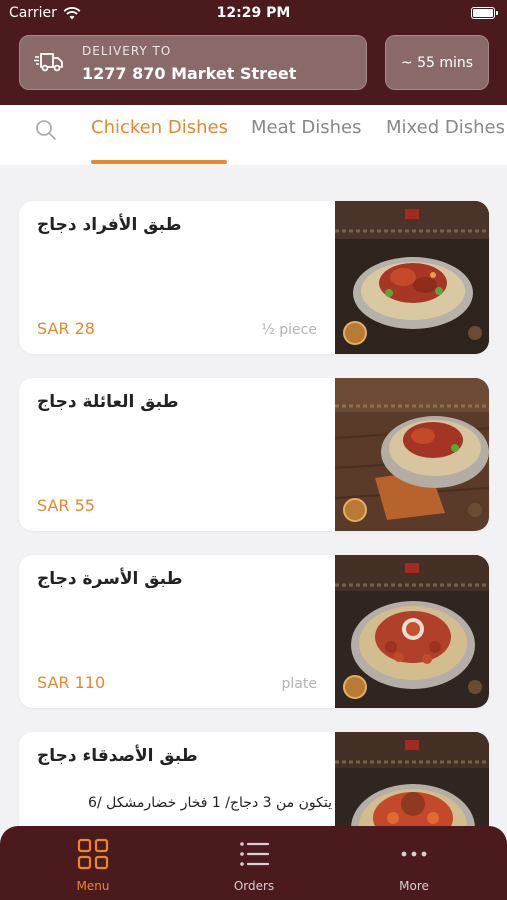 This screenshot has width=507, height=900. What do you see at coordinates (414, 854) in the screenshot?
I see `more-icon` at bounding box center [414, 854].